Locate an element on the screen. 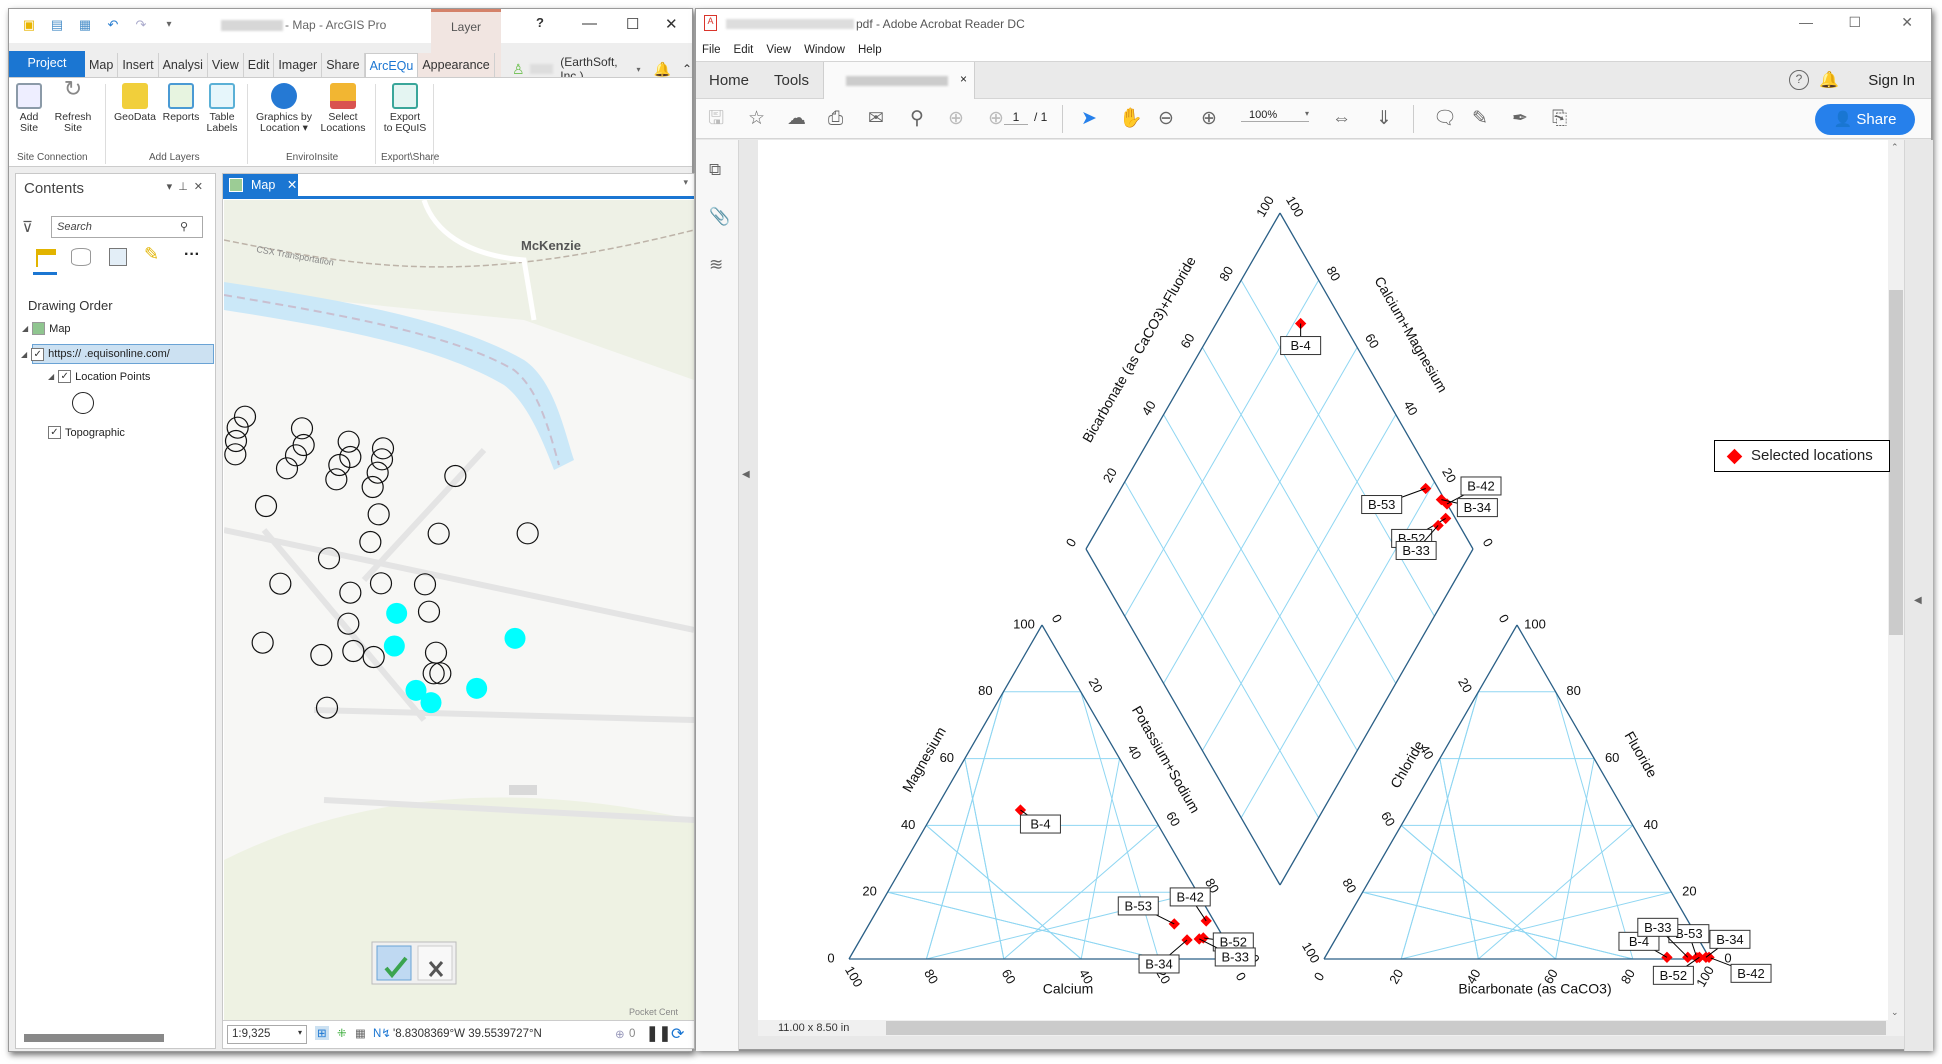  attachments-icon: 📎 is located at coordinates (719, 217).